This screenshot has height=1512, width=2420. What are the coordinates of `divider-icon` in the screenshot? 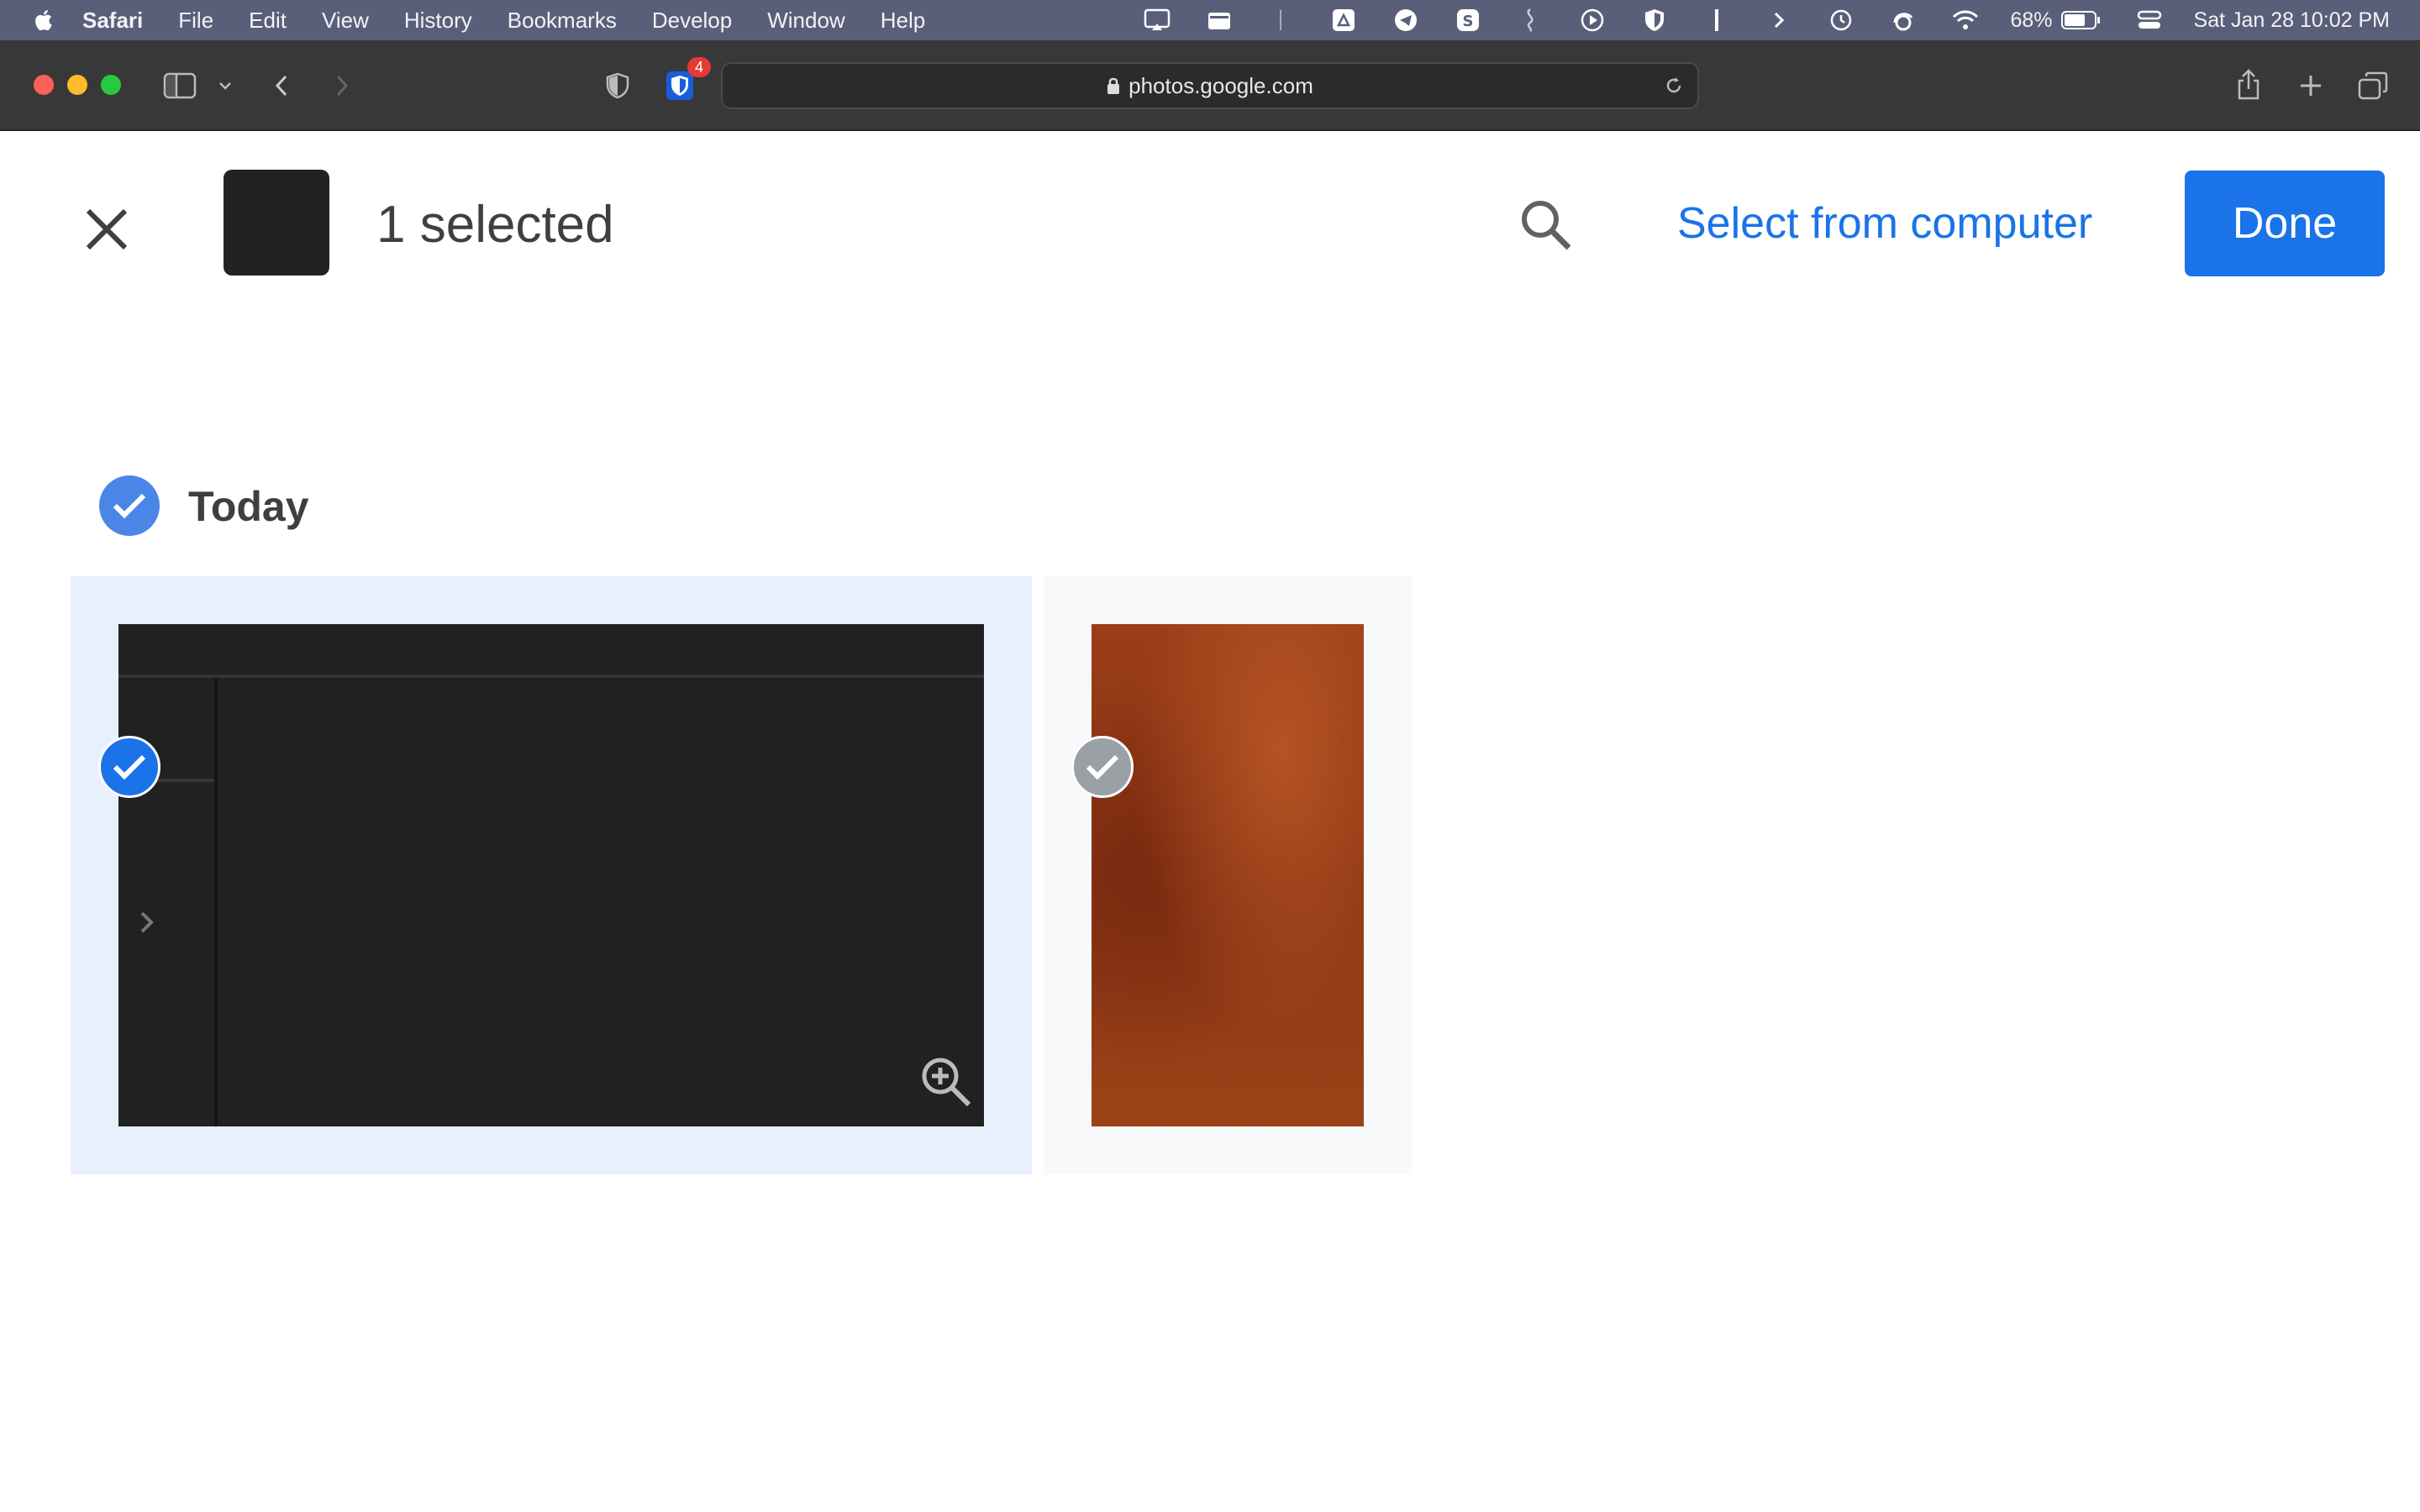 It's located at (1282, 20).